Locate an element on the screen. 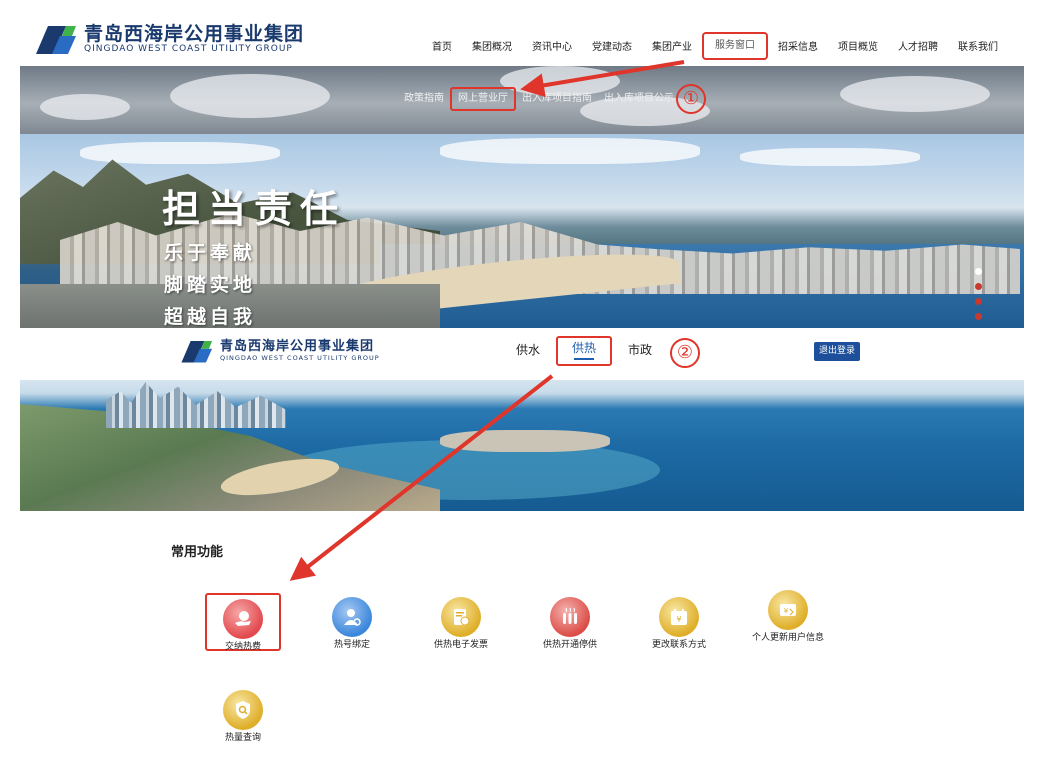 Image resolution: width=1050 pixels, height=759 pixels. carousel-indicators is located at coordinates (978, 298).